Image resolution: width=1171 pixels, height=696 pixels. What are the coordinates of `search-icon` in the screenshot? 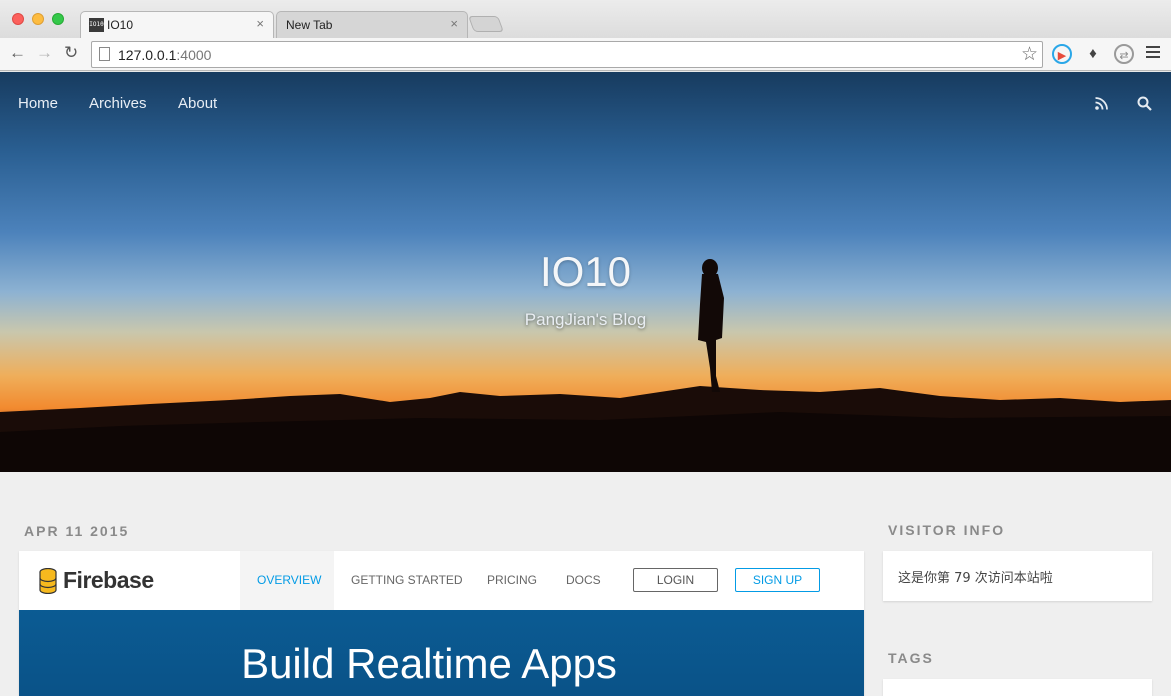 It's located at (1144, 103).